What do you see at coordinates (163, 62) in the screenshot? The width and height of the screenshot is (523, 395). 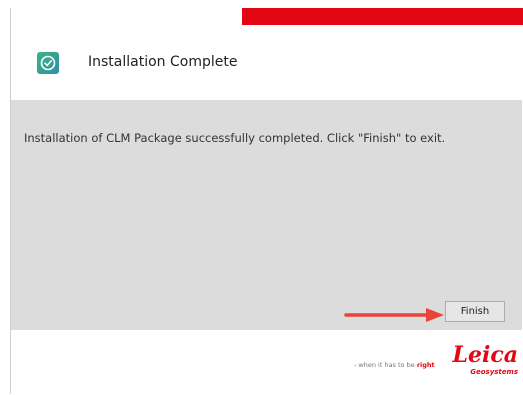 I see `dialog-title: Installation Complete` at bounding box center [163, 62].